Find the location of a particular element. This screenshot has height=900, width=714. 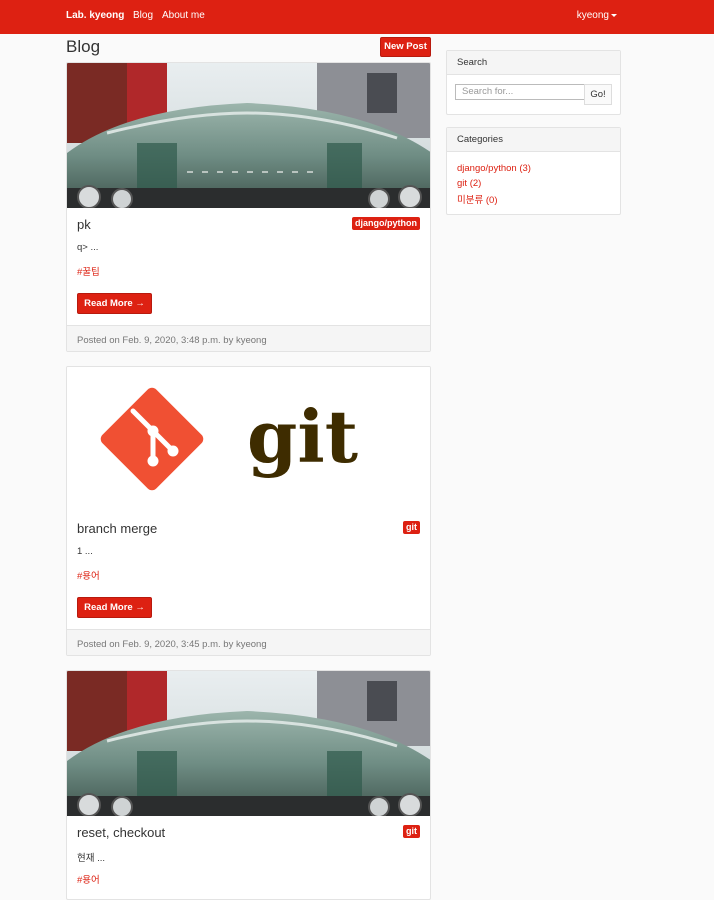

category-link-uncategorized: 미분류 (0) is located at coordinates (477, 199).